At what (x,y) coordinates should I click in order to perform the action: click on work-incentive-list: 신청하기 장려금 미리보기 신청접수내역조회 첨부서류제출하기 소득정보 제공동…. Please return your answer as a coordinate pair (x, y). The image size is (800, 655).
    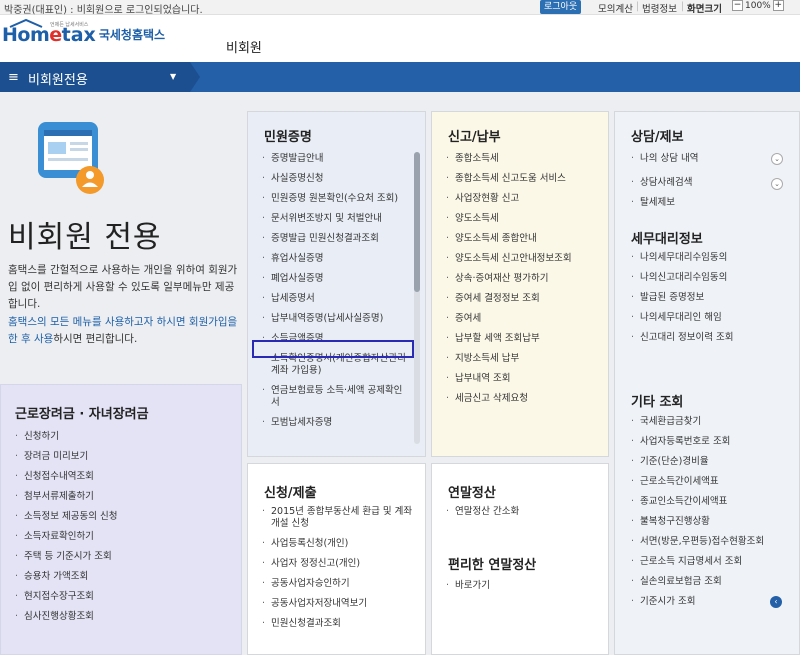
    Looking at the image, I should click on (123, 531).